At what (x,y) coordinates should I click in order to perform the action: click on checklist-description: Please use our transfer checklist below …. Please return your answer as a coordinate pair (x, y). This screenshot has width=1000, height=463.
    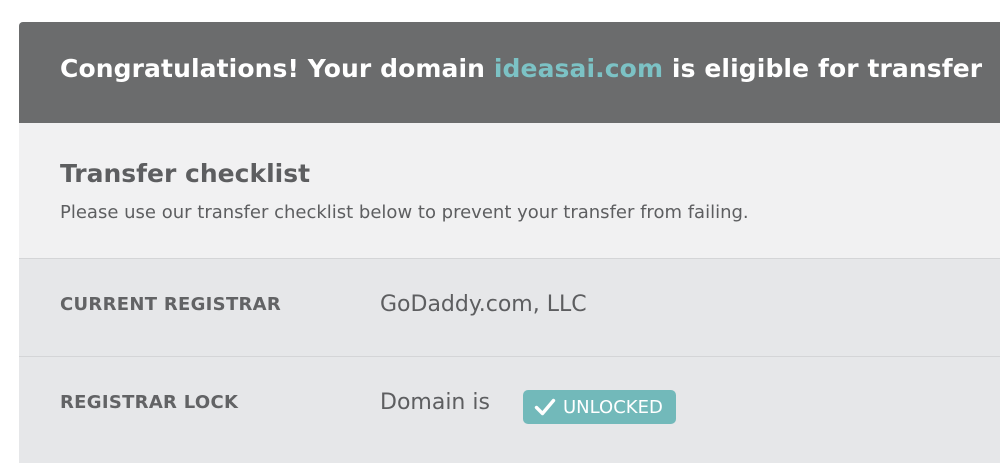
    Looking at the image, I should click on (404, 212).